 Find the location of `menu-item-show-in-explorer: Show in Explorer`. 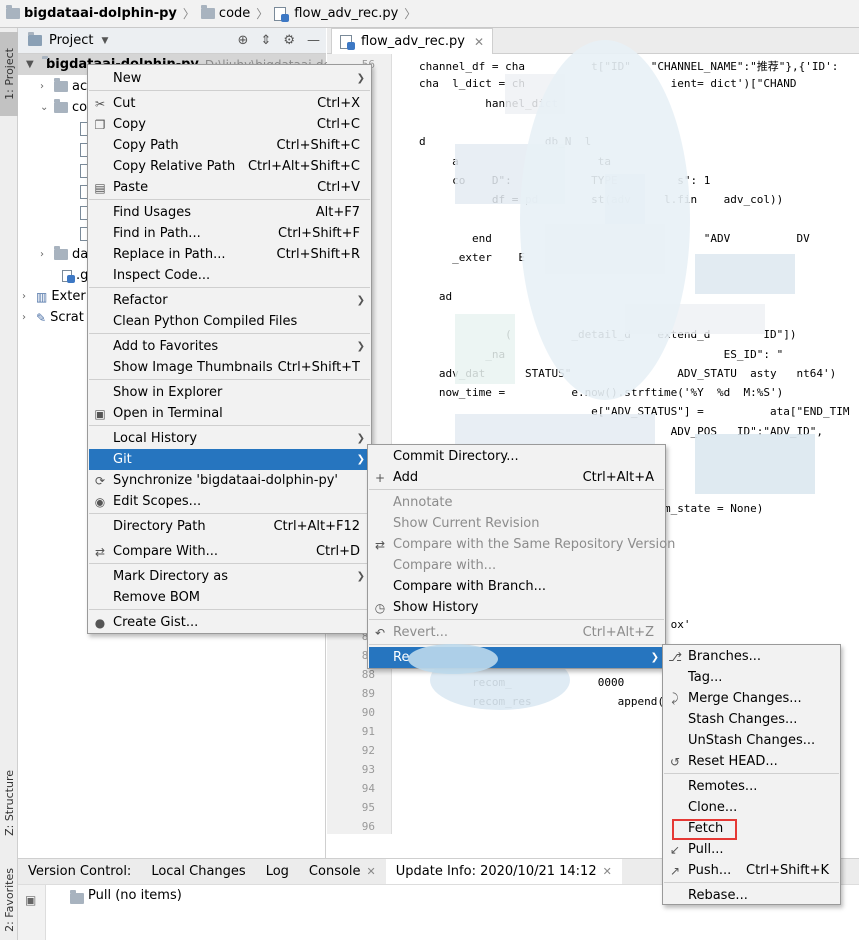

menu-item-show-in-explorer: Show in Explorer is located at coordinates (229, 392).